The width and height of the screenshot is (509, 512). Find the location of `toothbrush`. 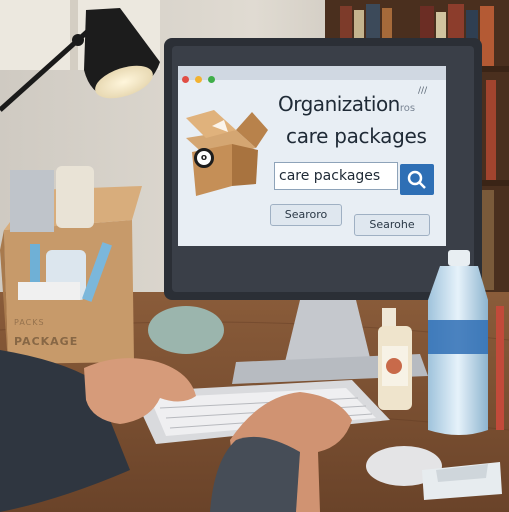

toothbrush is located at coordinates (500, 368).